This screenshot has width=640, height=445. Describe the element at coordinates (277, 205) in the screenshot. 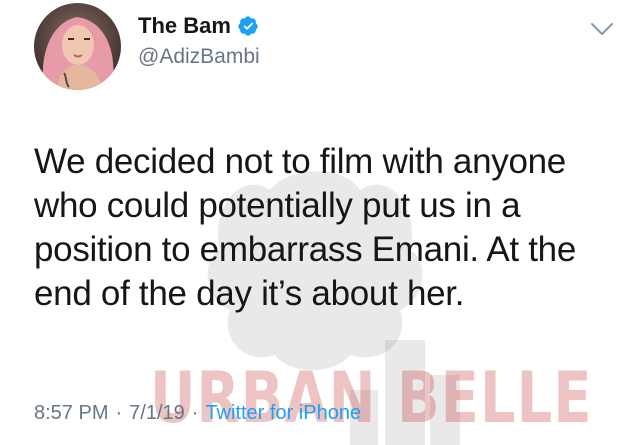

I see `tweet-line: who could potentially put us in a` at that location.